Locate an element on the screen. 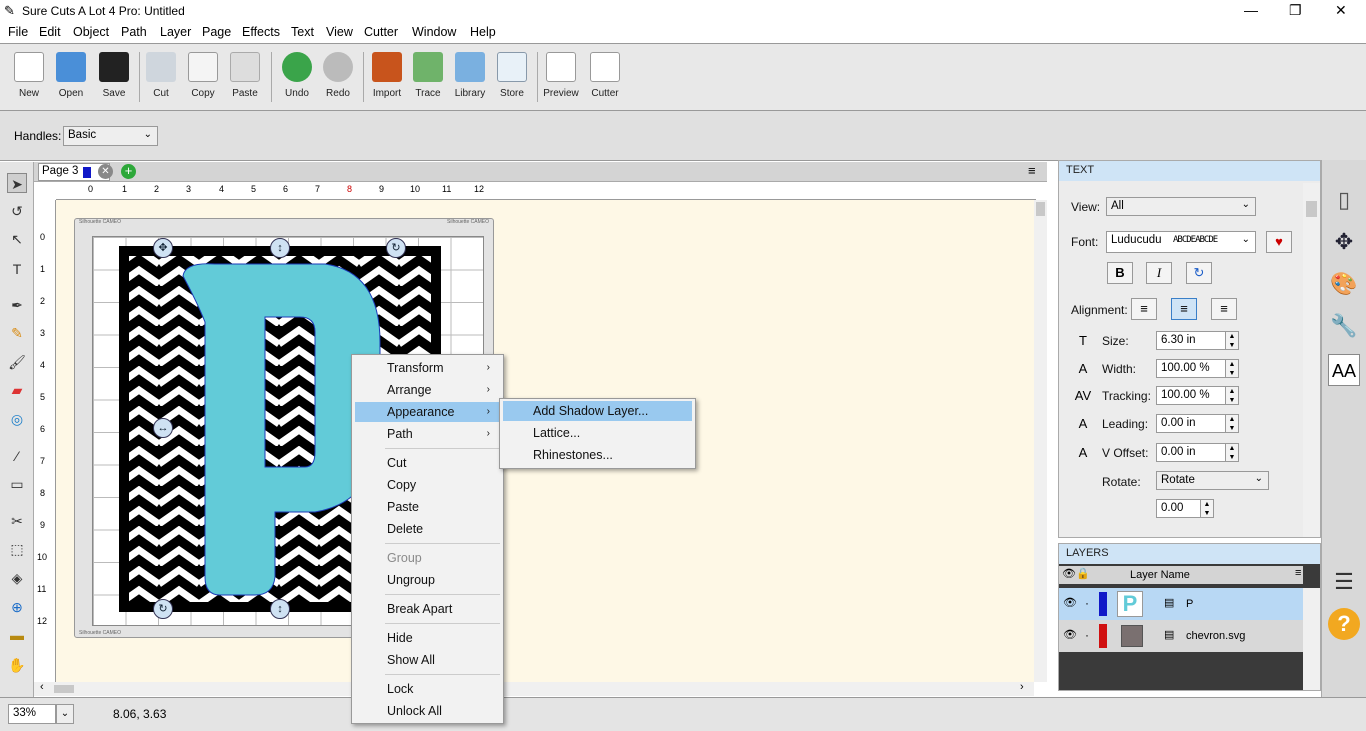  rotate-stepper-icon: ▲ ▼ is located at coordinates (1207, 508).